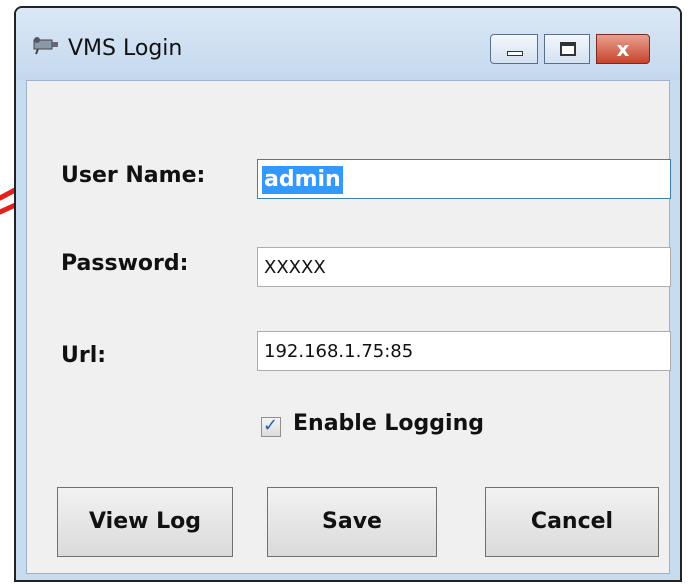  Describe the element at coordinates (464, 267) in the screenshot. I see `password-input: XXXXX` at that location.